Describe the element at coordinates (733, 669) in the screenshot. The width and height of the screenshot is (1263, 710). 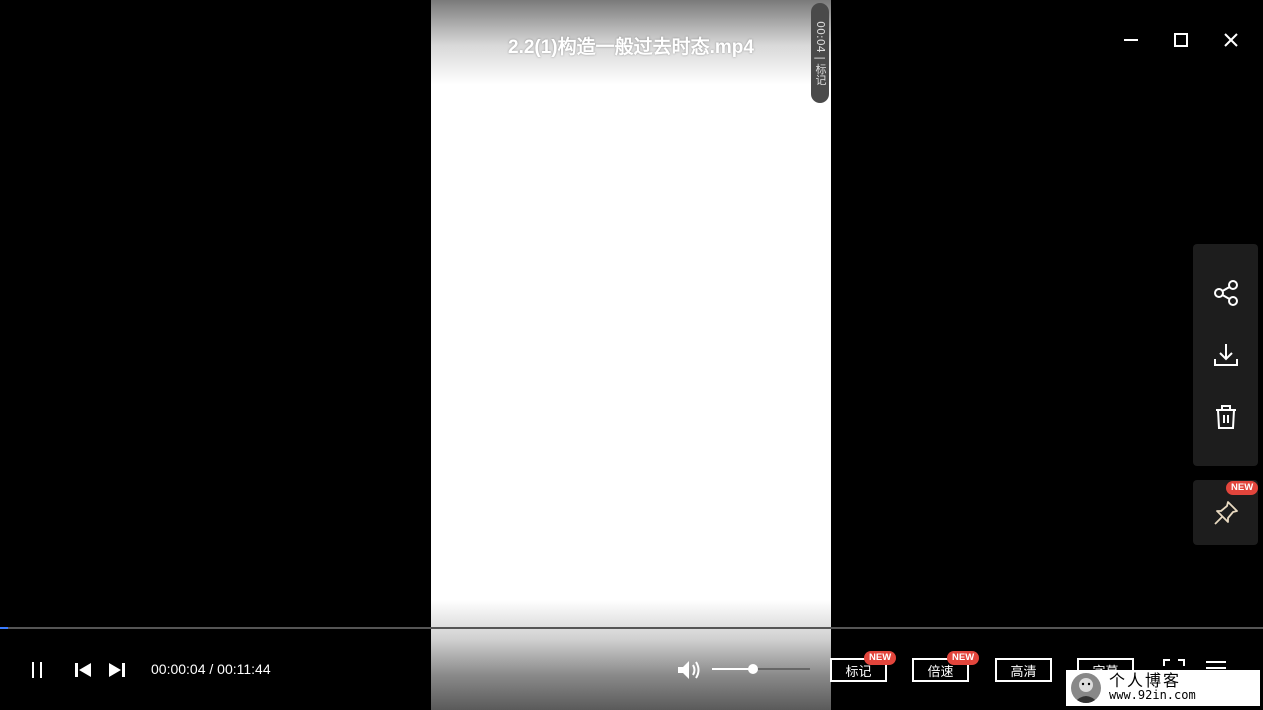
I see `volume-fill` at that location.